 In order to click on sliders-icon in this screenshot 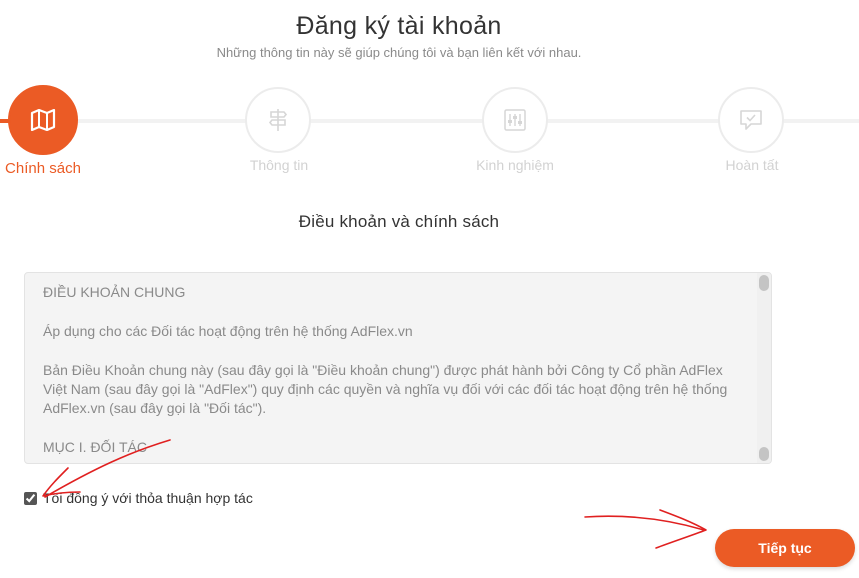, I will do `click(515, 120)`.